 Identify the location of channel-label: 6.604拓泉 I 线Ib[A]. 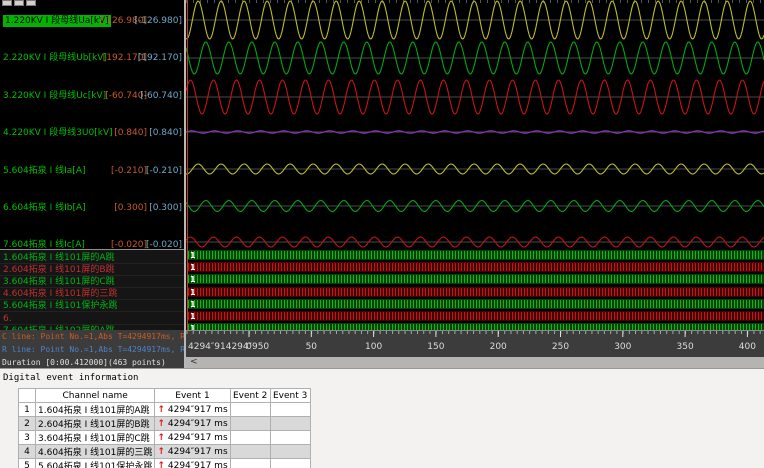
(44, 208).